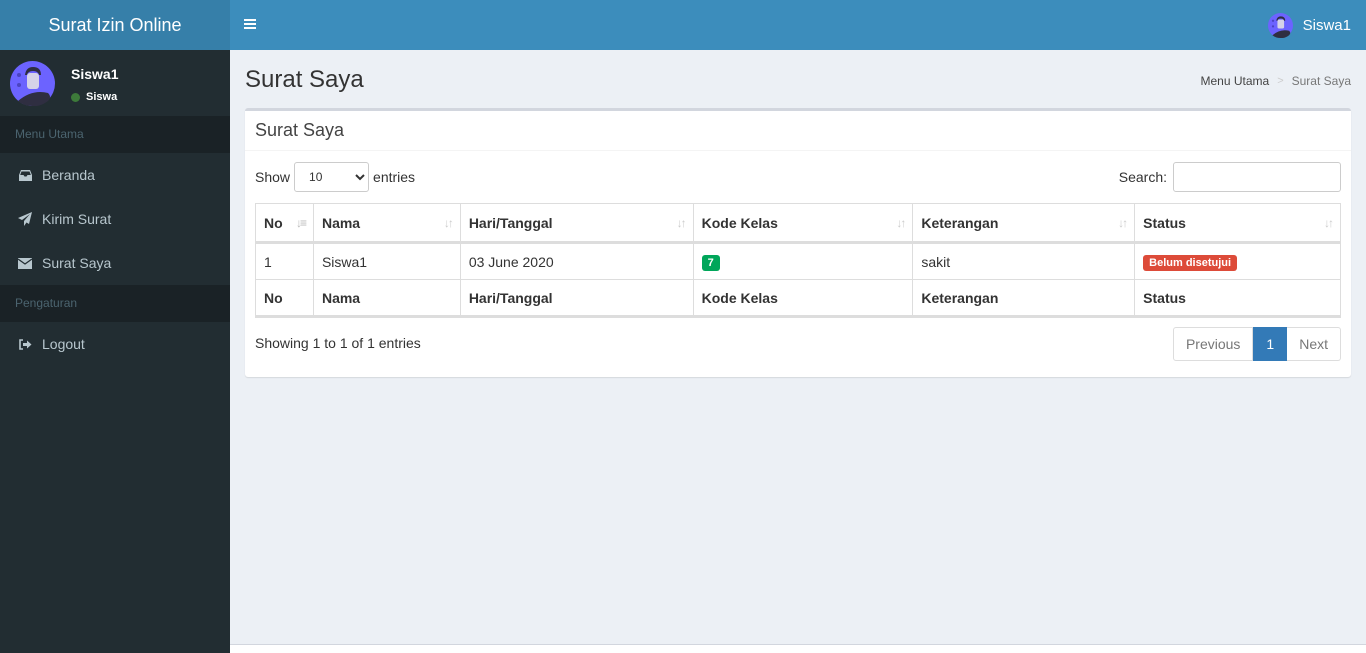  What do you see at coordinates (1237, 298) in the screenshot?
I see `footer-status: Status` at bounding box center [1237, 298].